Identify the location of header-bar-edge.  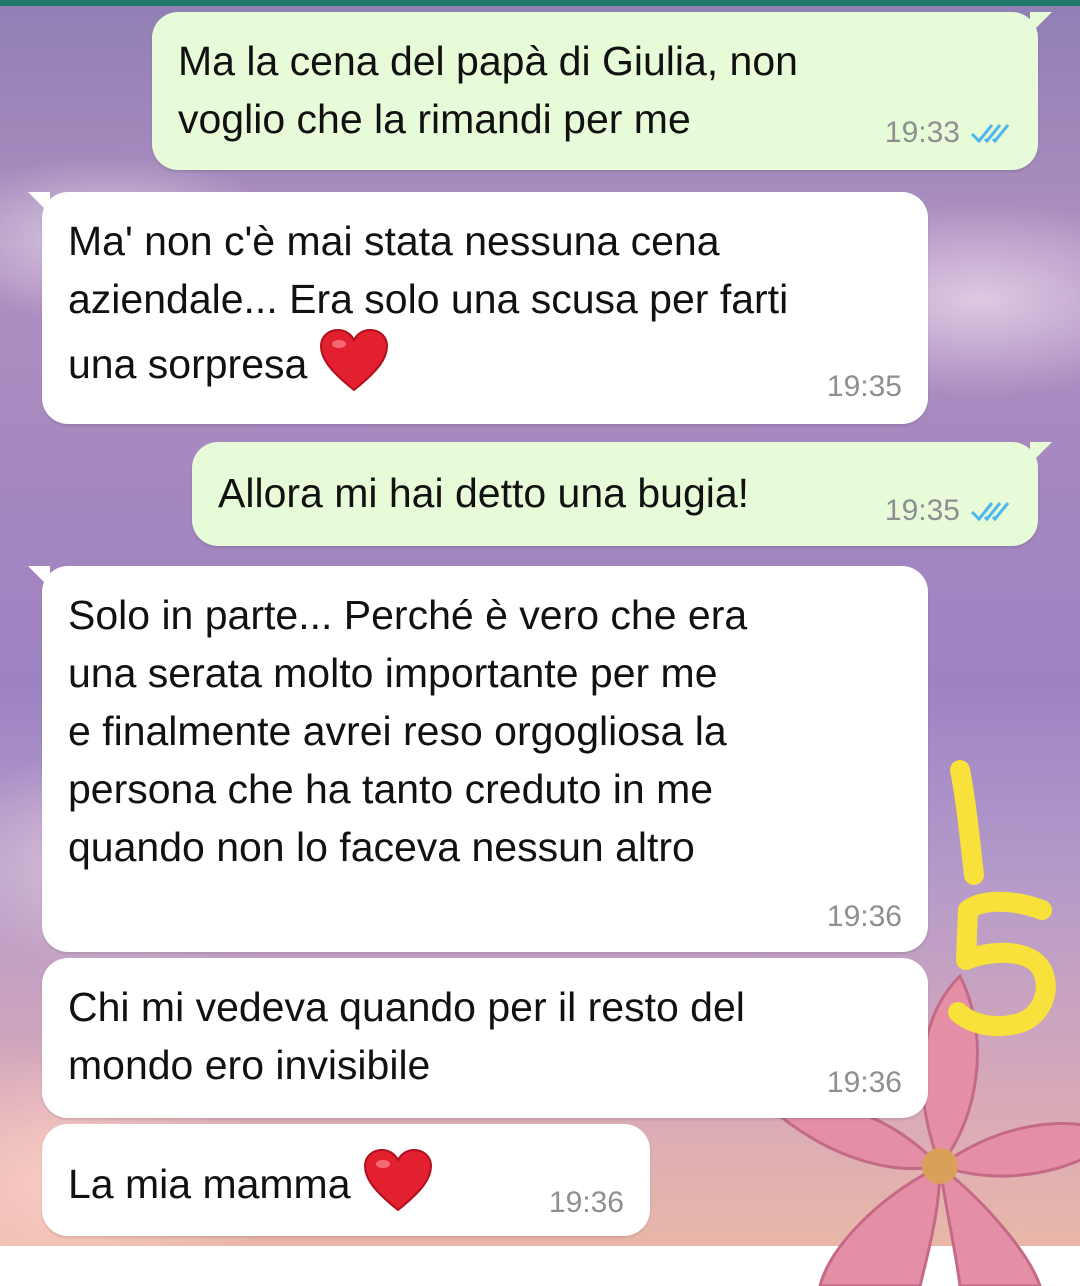
(540, 3).